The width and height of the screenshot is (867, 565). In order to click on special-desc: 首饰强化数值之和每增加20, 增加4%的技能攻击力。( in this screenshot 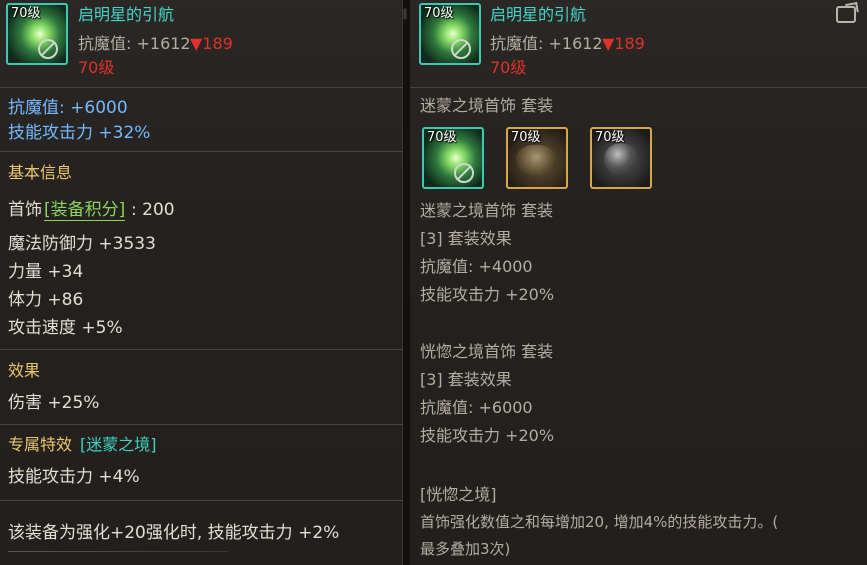, I will do `click(599, 522)`.